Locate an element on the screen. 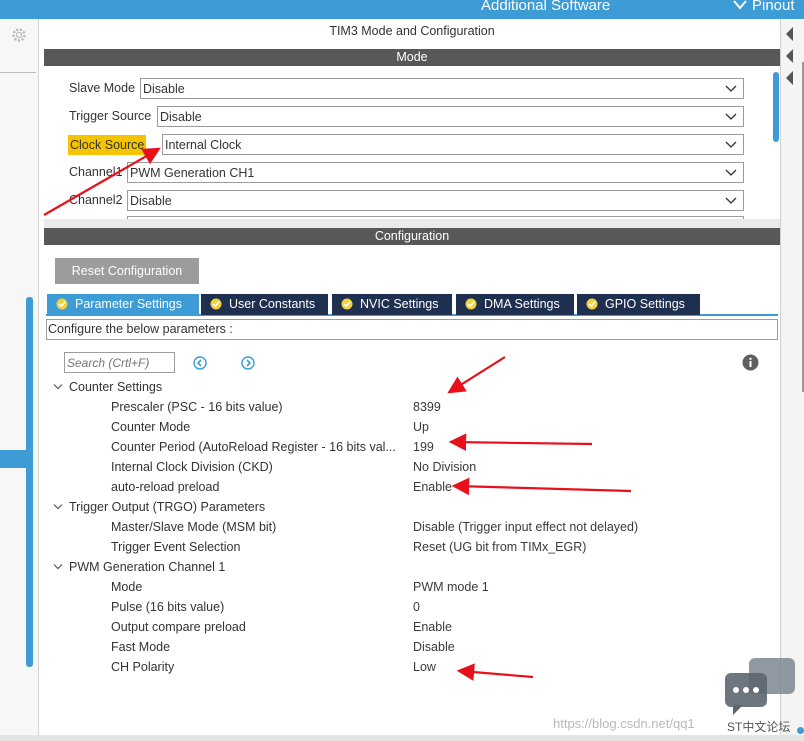 The height and width of the screenshot is (741, 804). instruction-box: Configure the below parameters : is located at coordinates (412, 329).